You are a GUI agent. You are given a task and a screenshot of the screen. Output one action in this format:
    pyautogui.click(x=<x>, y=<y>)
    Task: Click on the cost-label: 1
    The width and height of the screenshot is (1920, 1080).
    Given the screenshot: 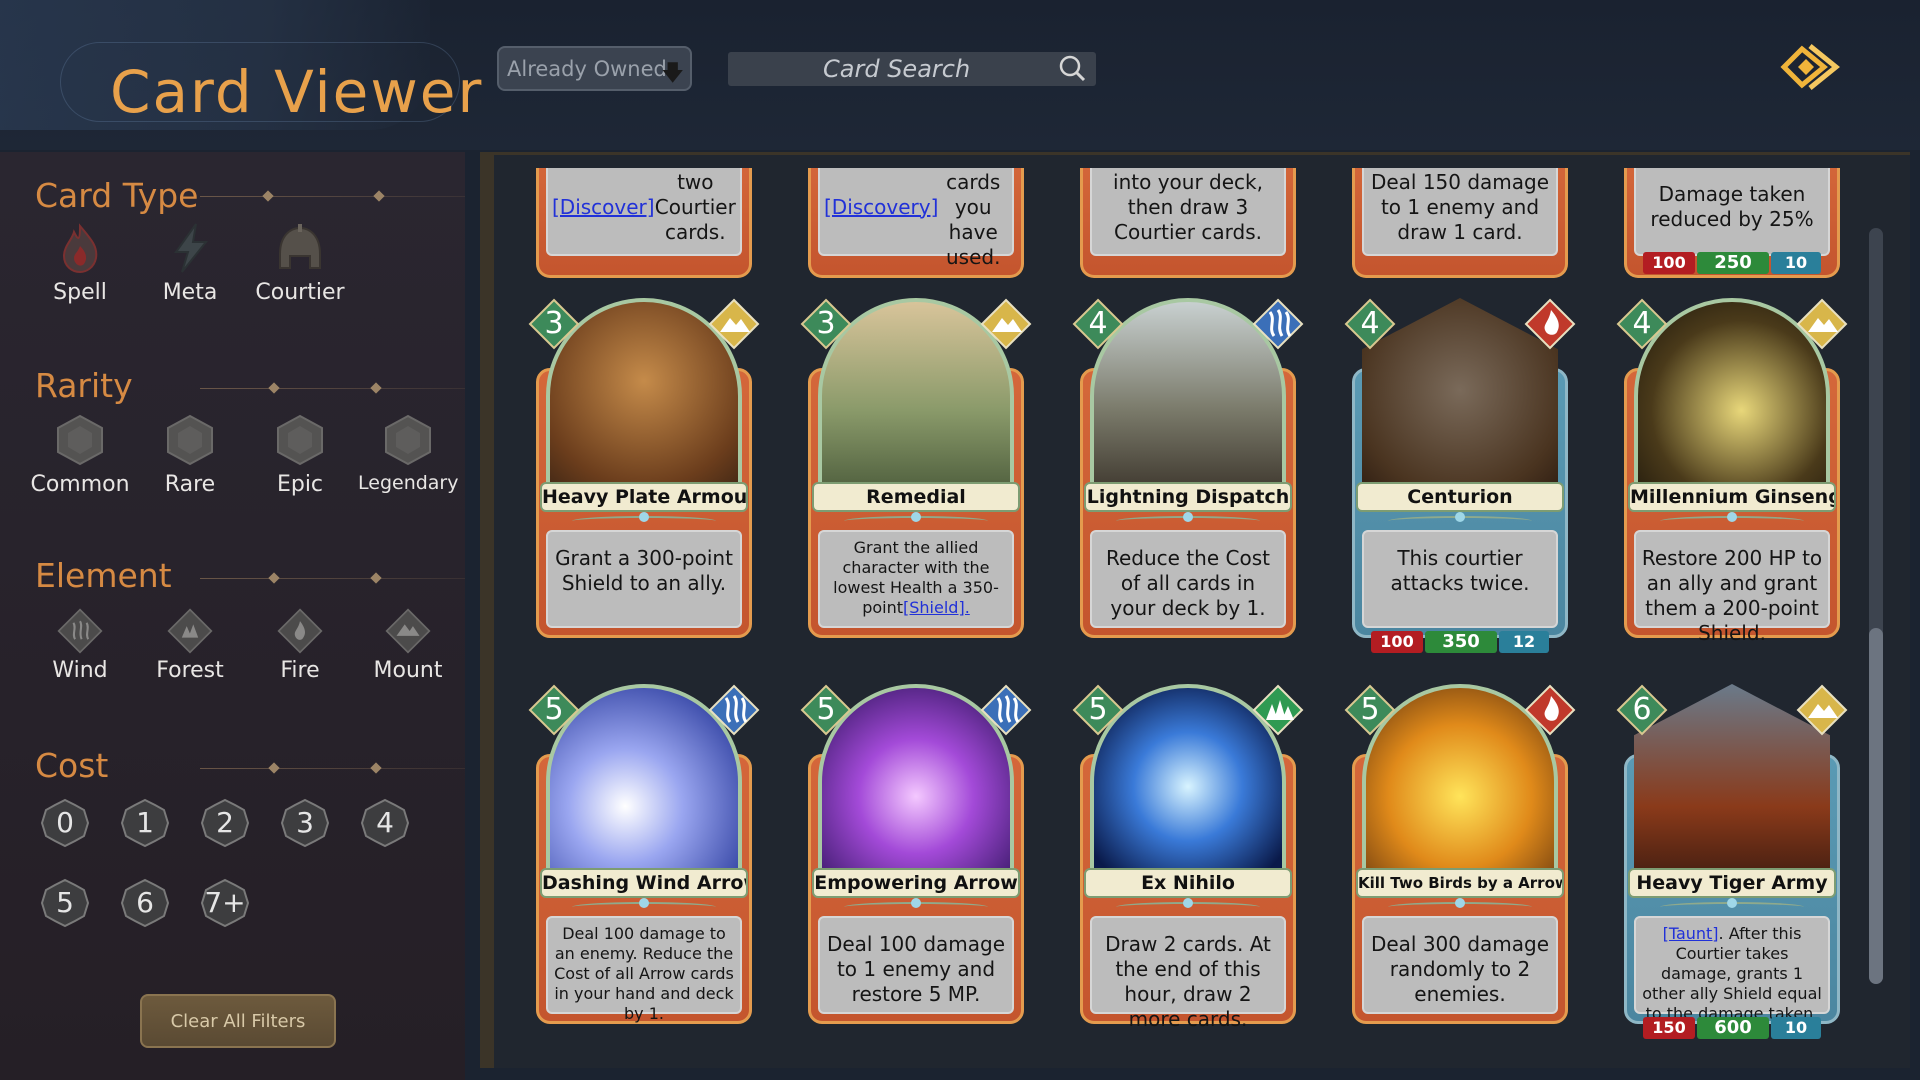 What is the action you would take?
    pyautogui.click(x=145, y=822)
    